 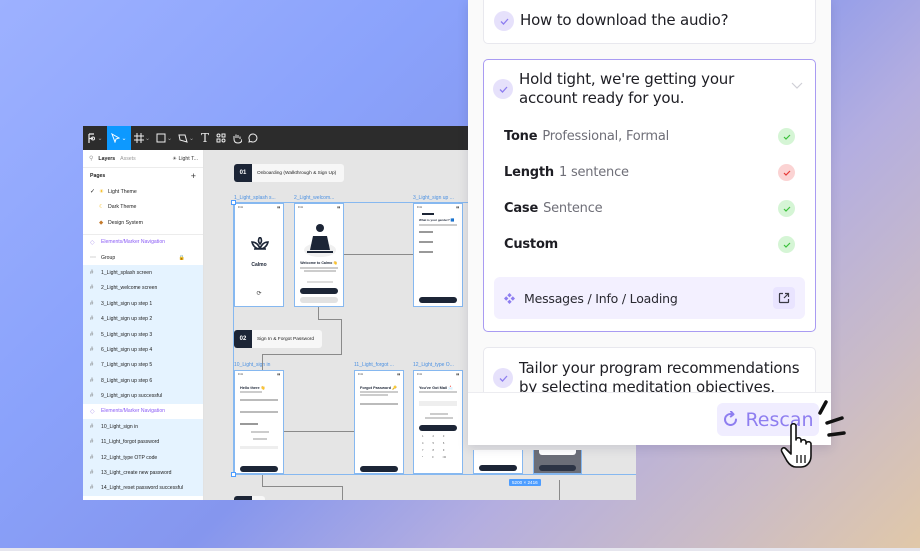 I want to click on layer-label: 3_Light_sign up step 1, so click(x=127, y=303).